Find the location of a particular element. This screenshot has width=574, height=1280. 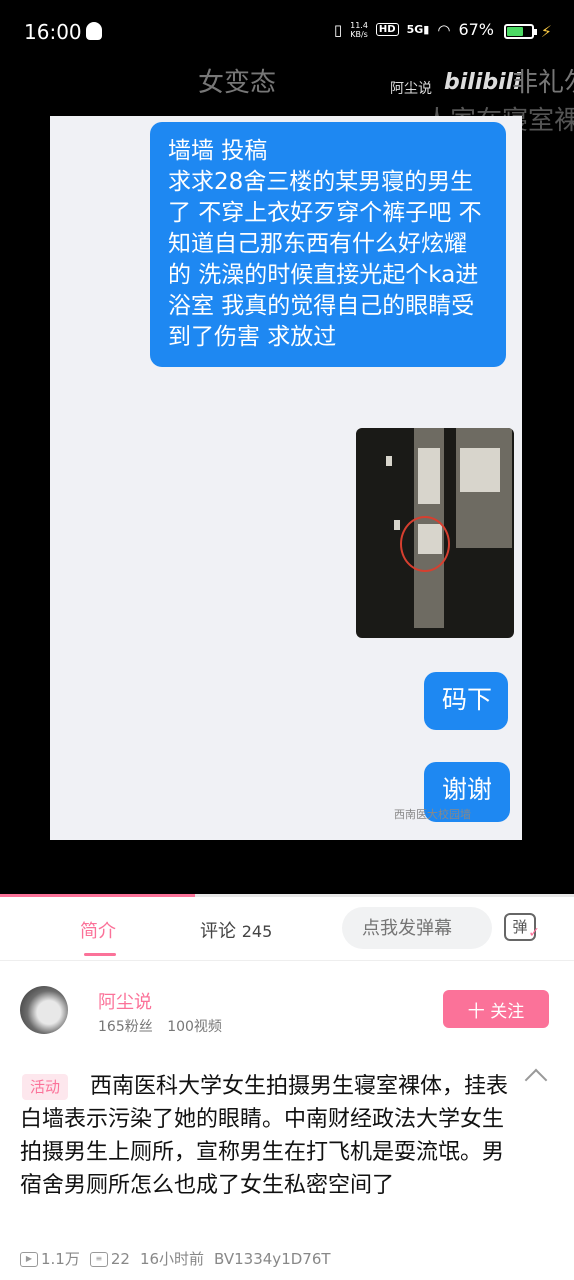

danmaku-toggle-label: 弹 is located at coordinates (520, 927).